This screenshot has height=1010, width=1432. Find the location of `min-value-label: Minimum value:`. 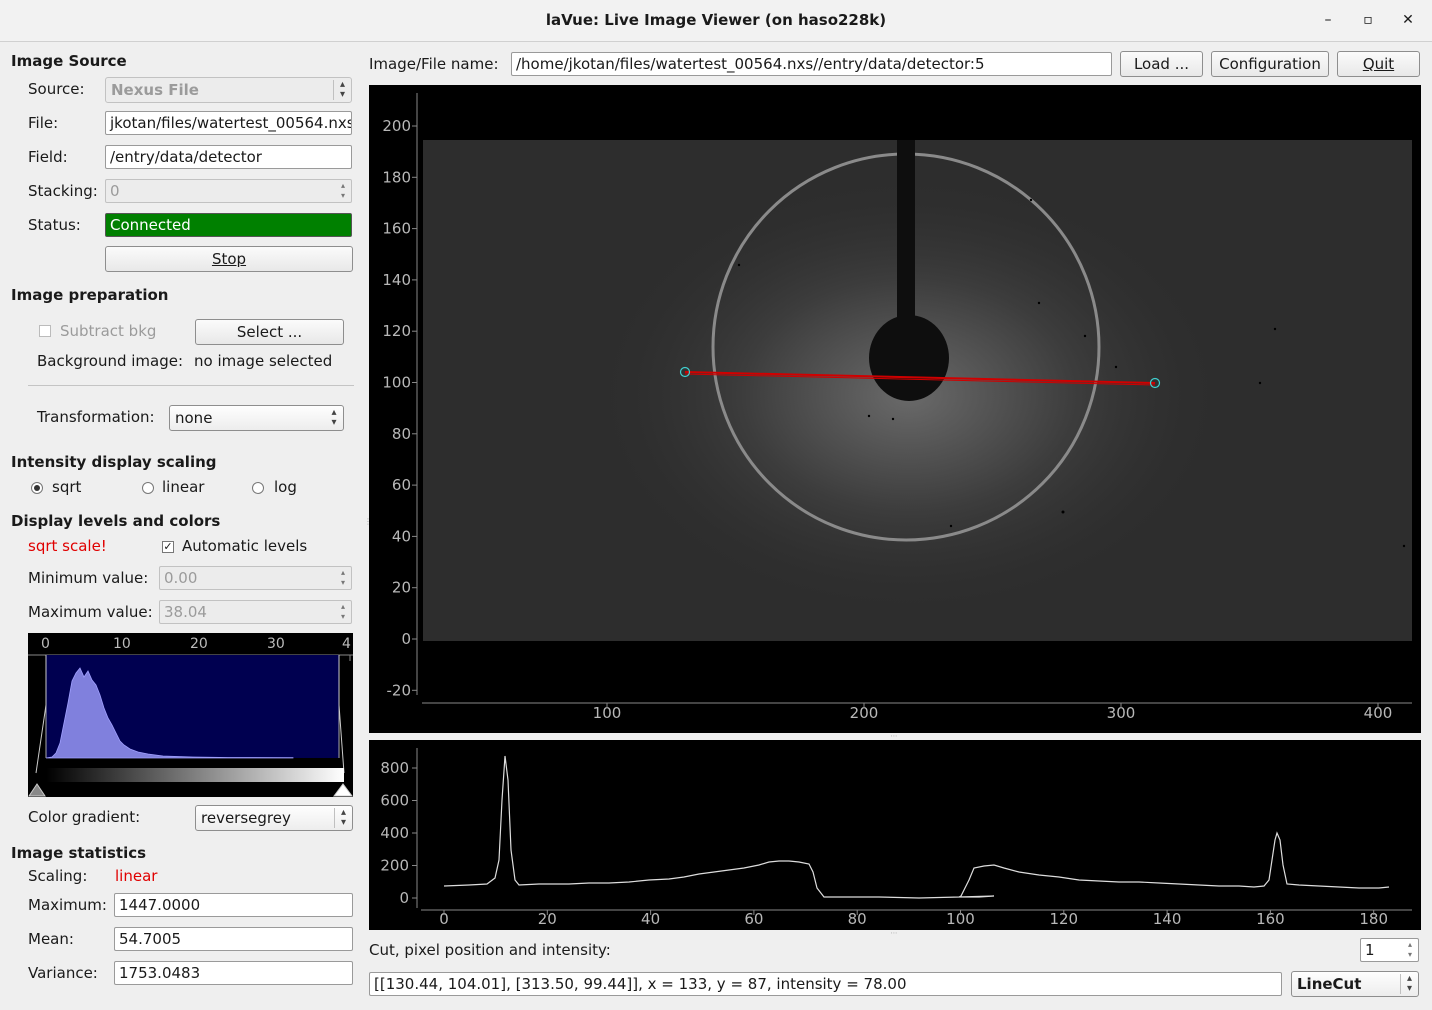

min-value-label: Minimum value: is located at coordinates (88, 578).